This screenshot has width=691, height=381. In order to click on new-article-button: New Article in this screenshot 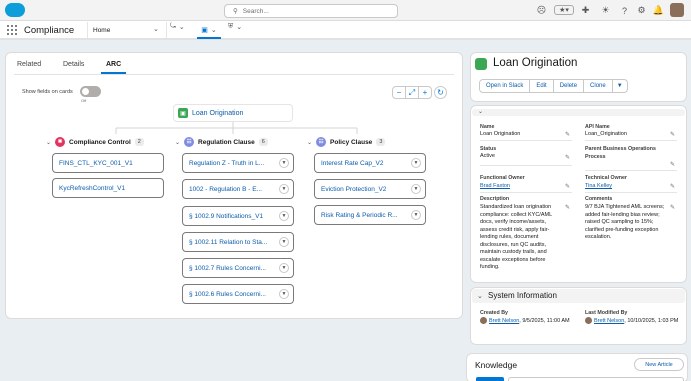, I will do `click(659, 364)`.